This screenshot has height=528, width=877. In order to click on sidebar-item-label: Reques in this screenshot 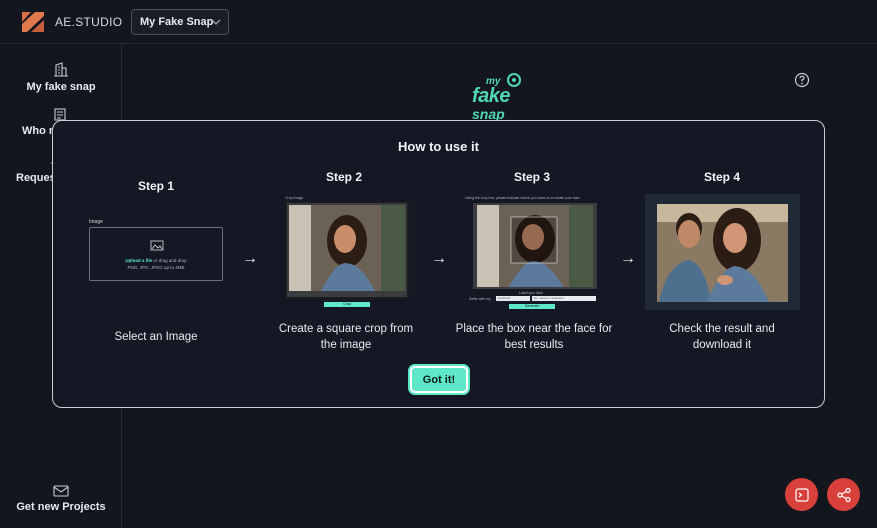, I will do `click(36, 178)`.